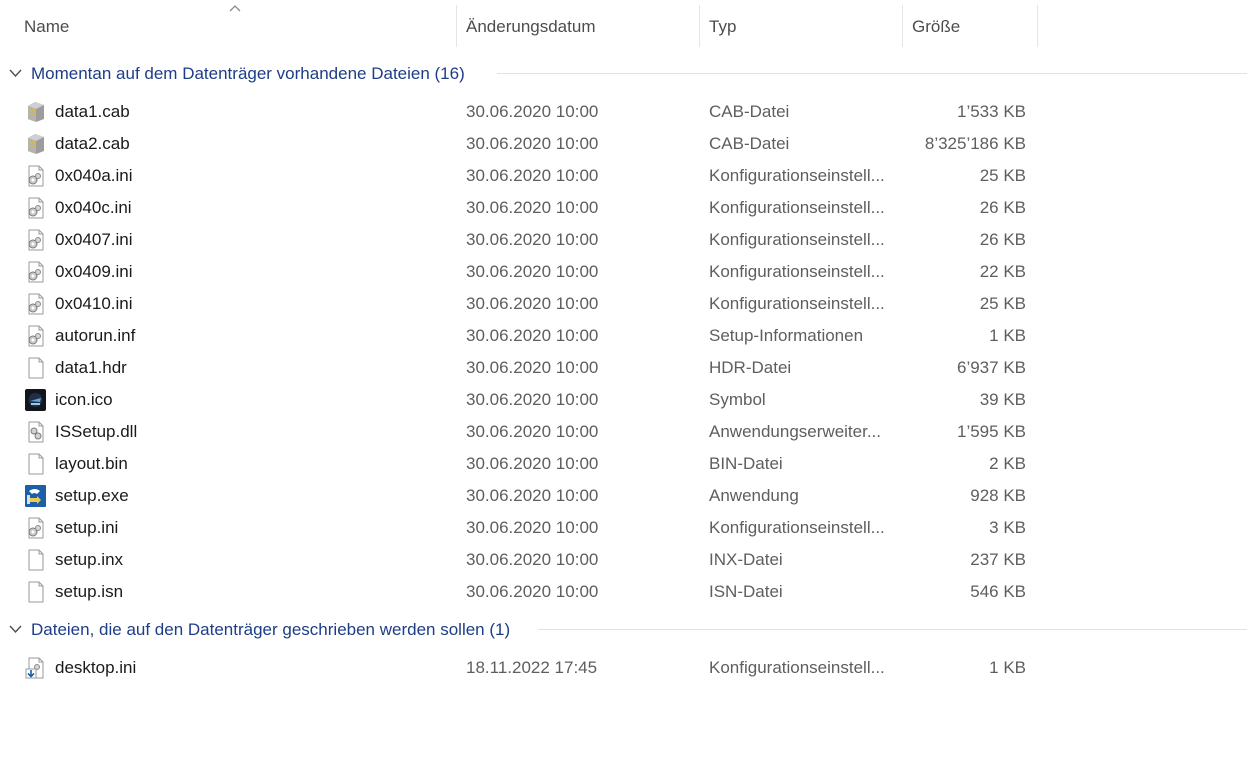 This screenshot has width=1247, height=769. Describe the element at coordinates (936, 26) in the screenshot. I see `column-size-label: Größe` at that location.